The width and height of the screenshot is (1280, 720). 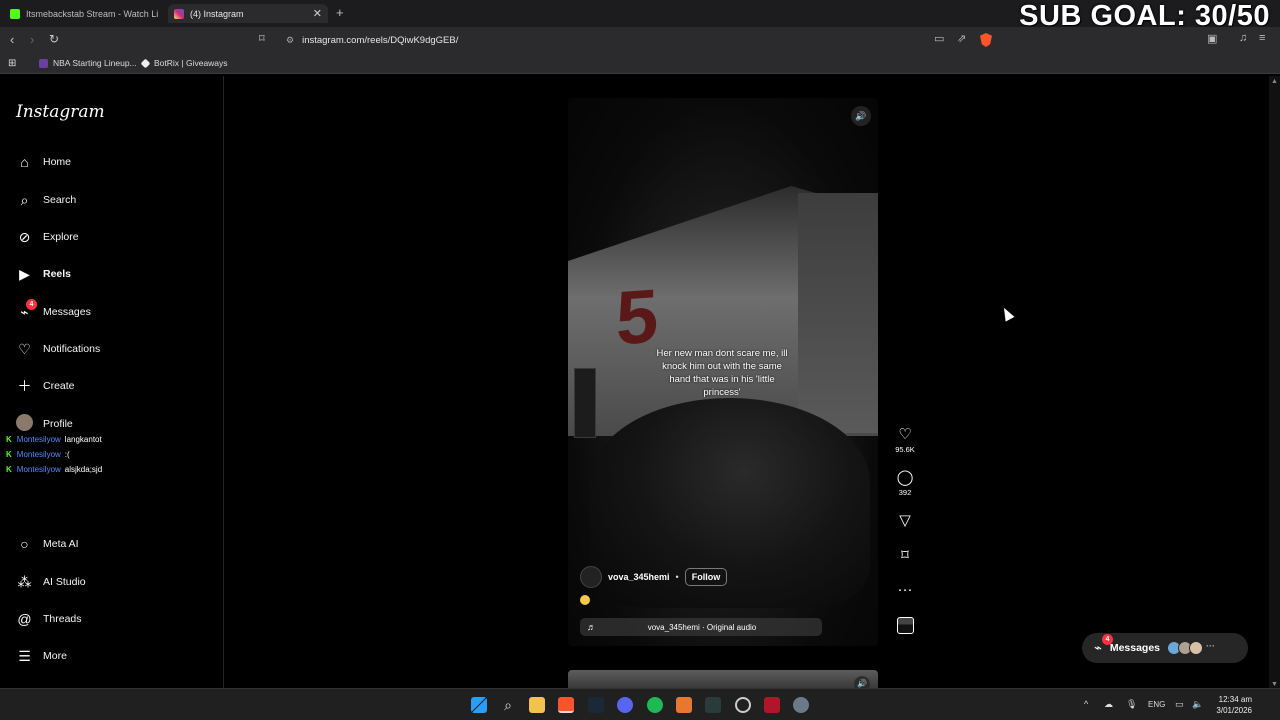 I want to click on back-icon: ‹, so click(x=12, y=39).